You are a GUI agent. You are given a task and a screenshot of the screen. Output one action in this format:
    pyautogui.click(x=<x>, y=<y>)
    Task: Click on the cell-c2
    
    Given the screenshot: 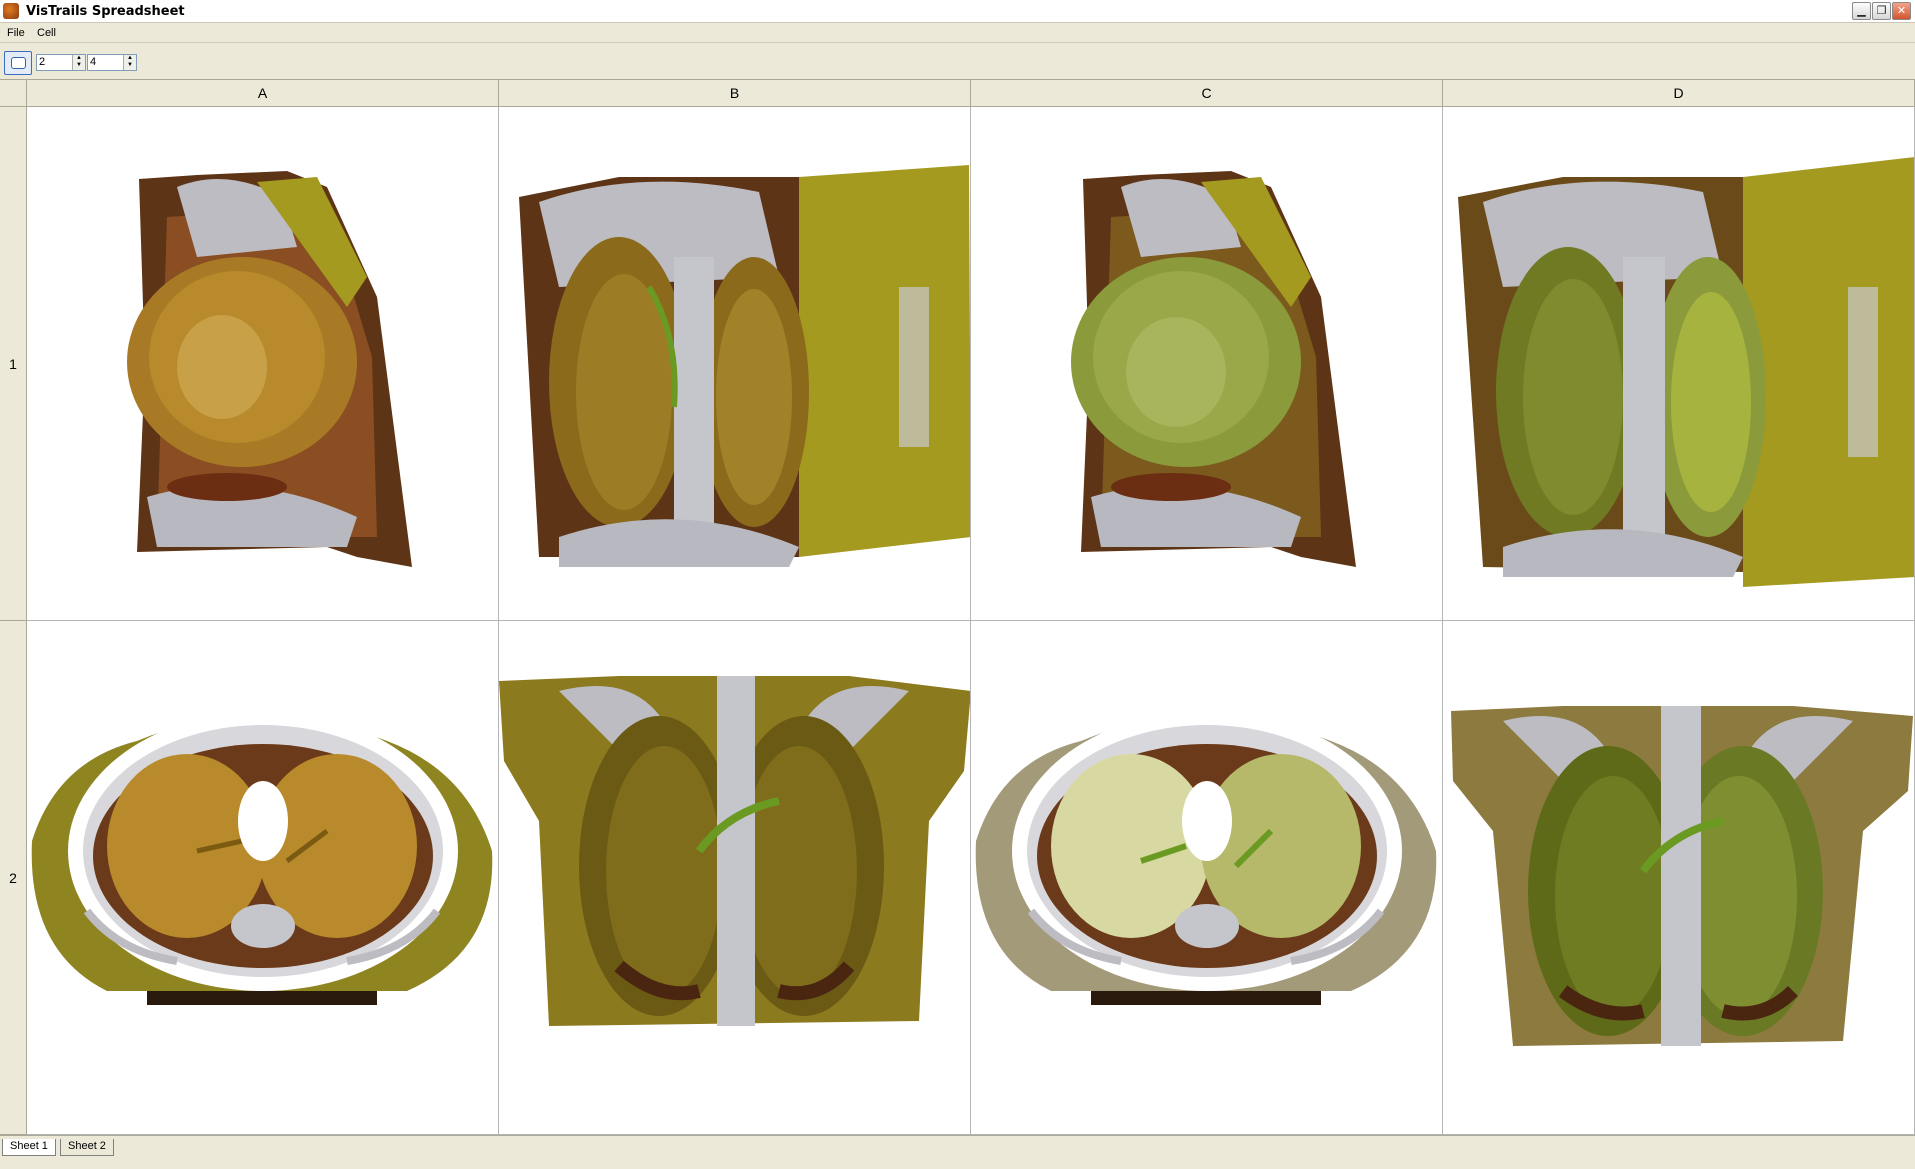 What is the action you would take?
    pyautogui.click(x=1207, y=878)
    